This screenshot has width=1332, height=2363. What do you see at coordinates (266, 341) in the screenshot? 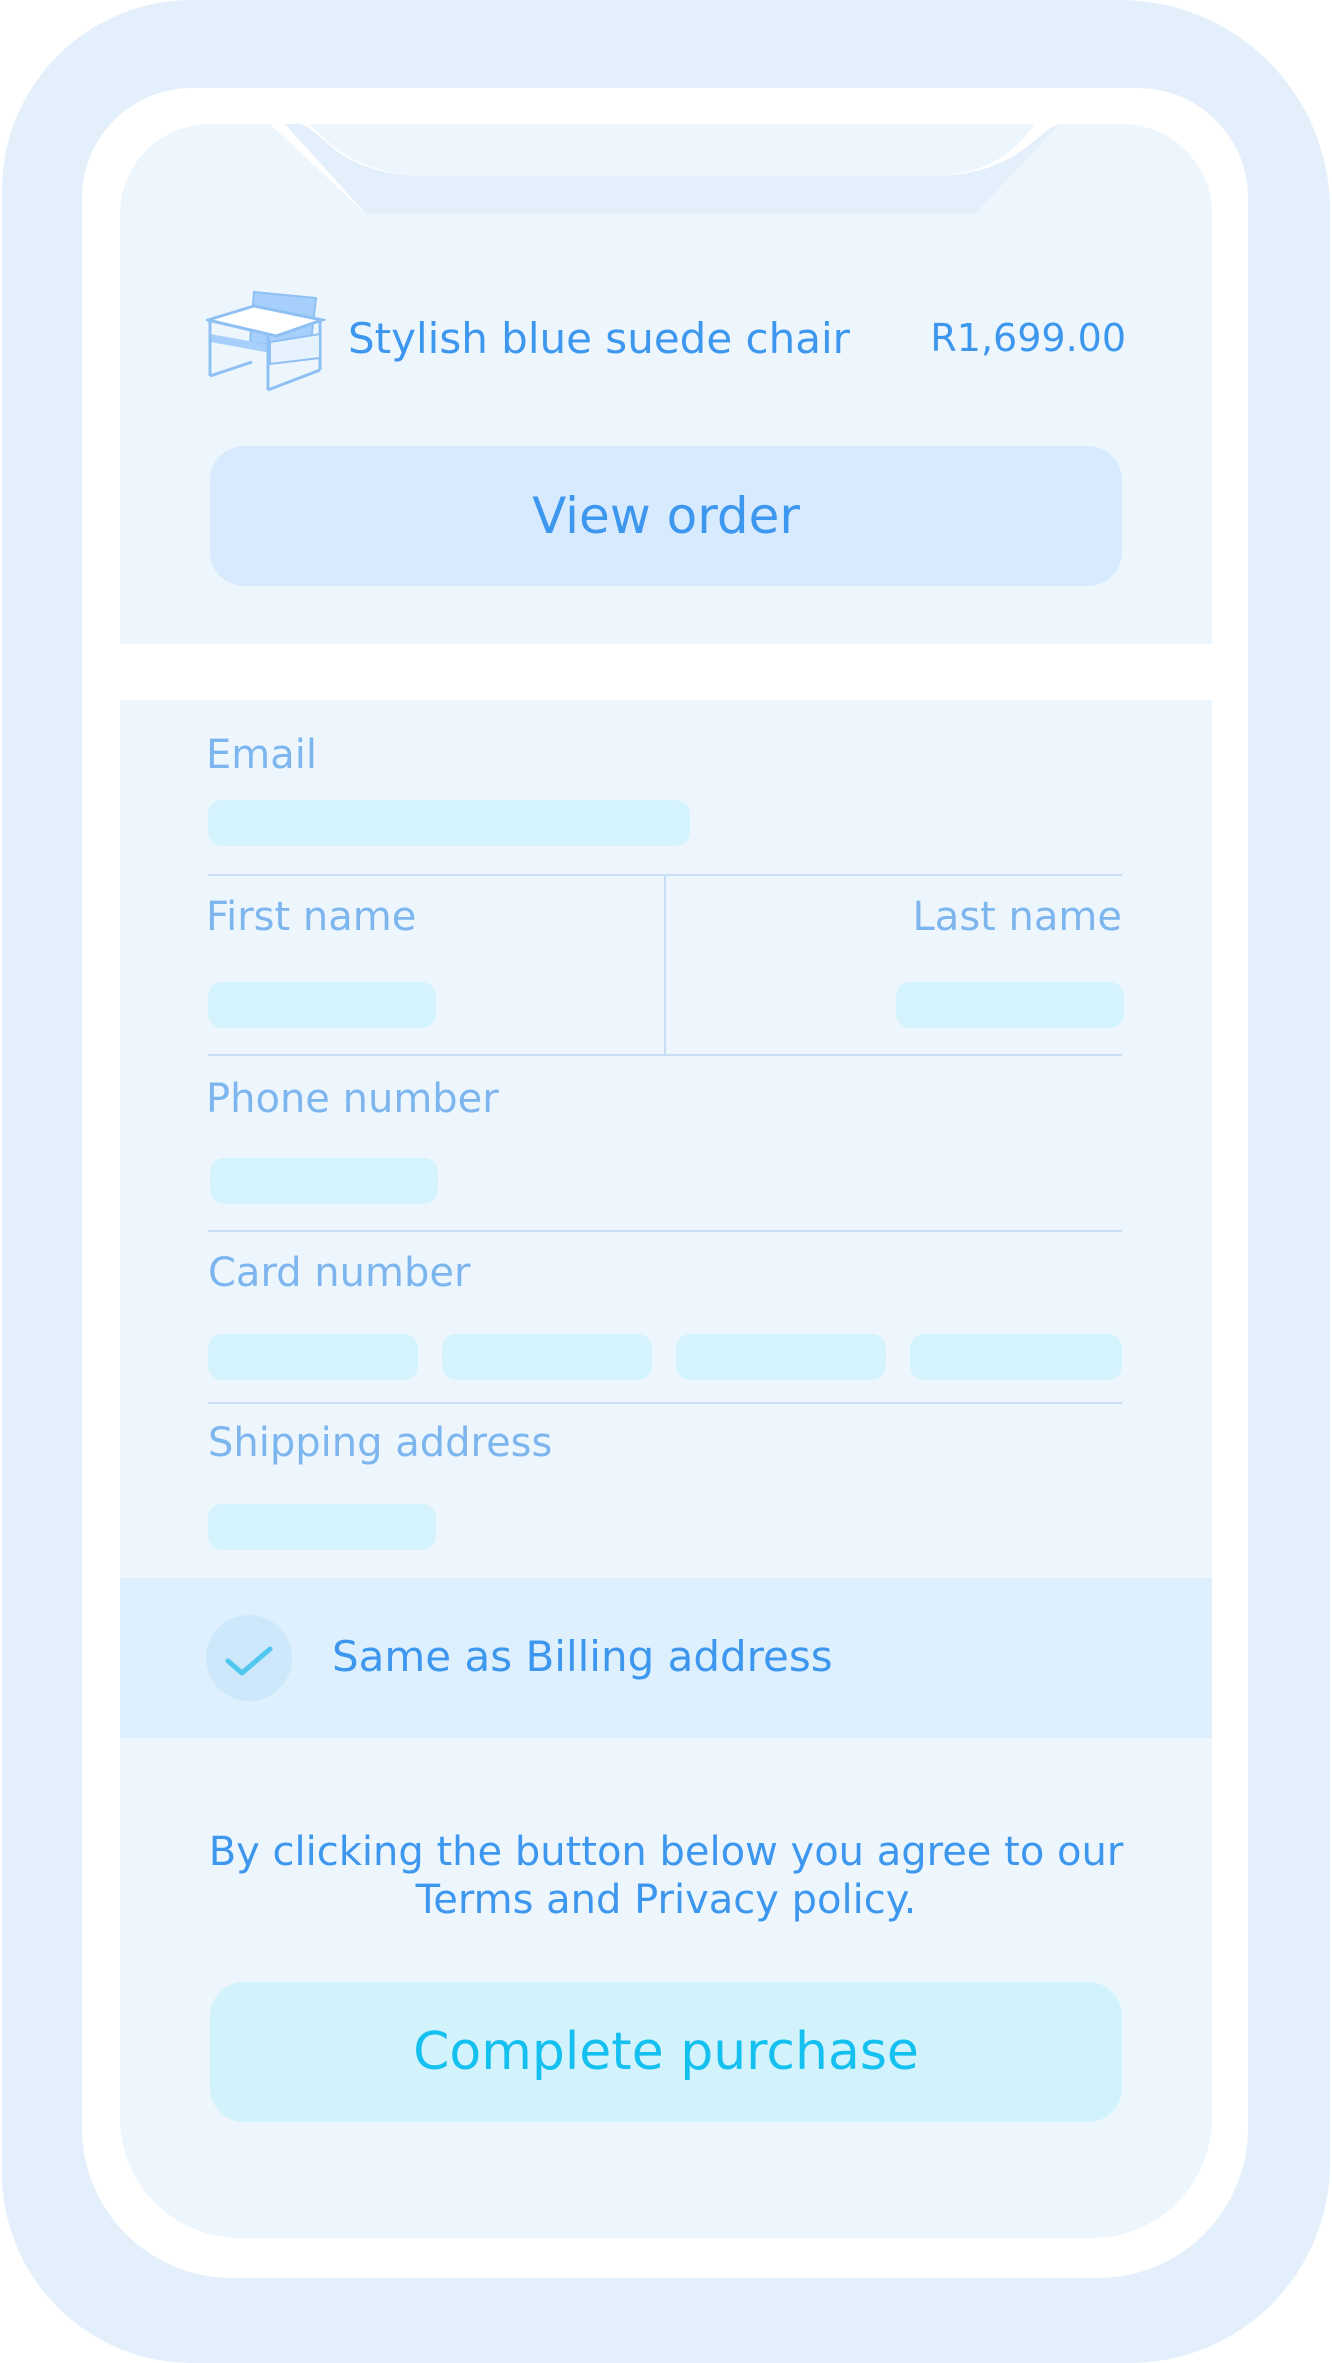
I see `chair-icon` at bounding box center [266, 341].